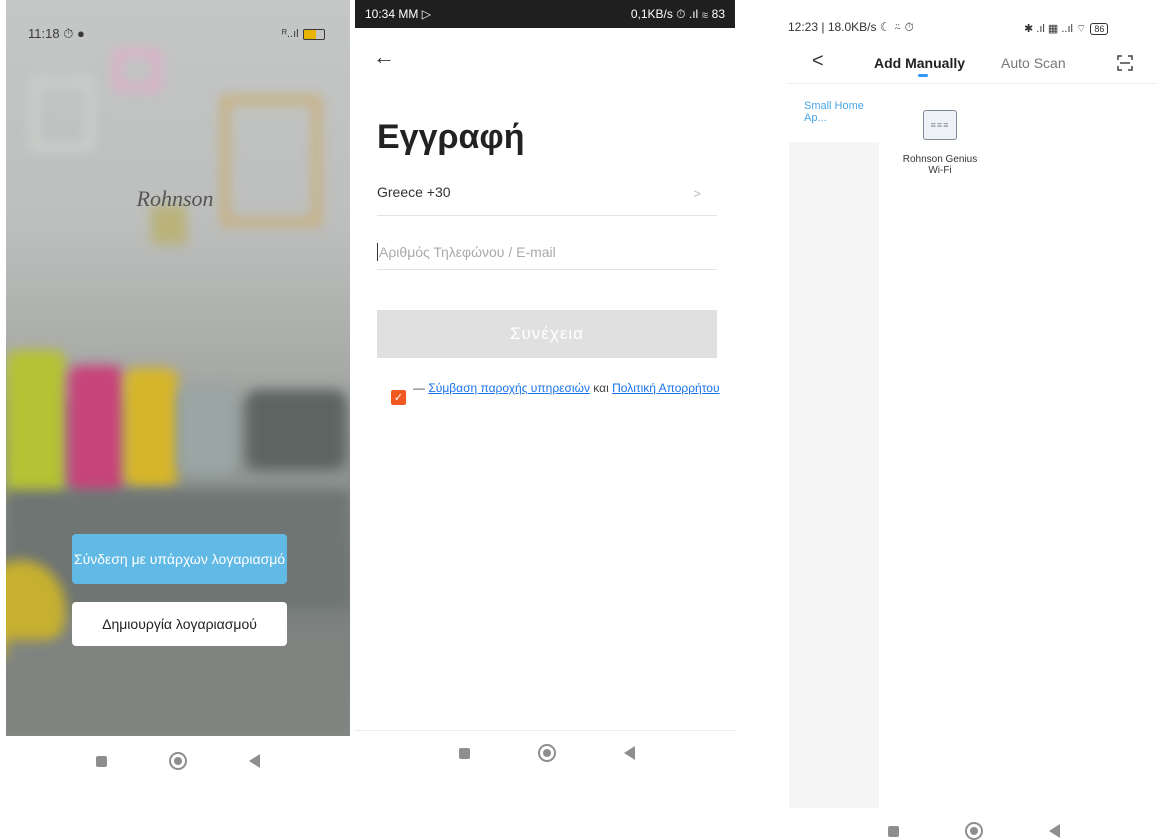 This screenshot has height=840, width=1156. I want to click on country-selector: Greece +30 >, so click(547, 200).